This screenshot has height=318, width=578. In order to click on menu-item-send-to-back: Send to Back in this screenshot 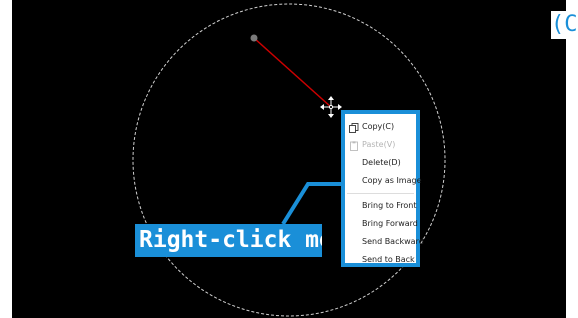, I will do `click(380, 260)`.